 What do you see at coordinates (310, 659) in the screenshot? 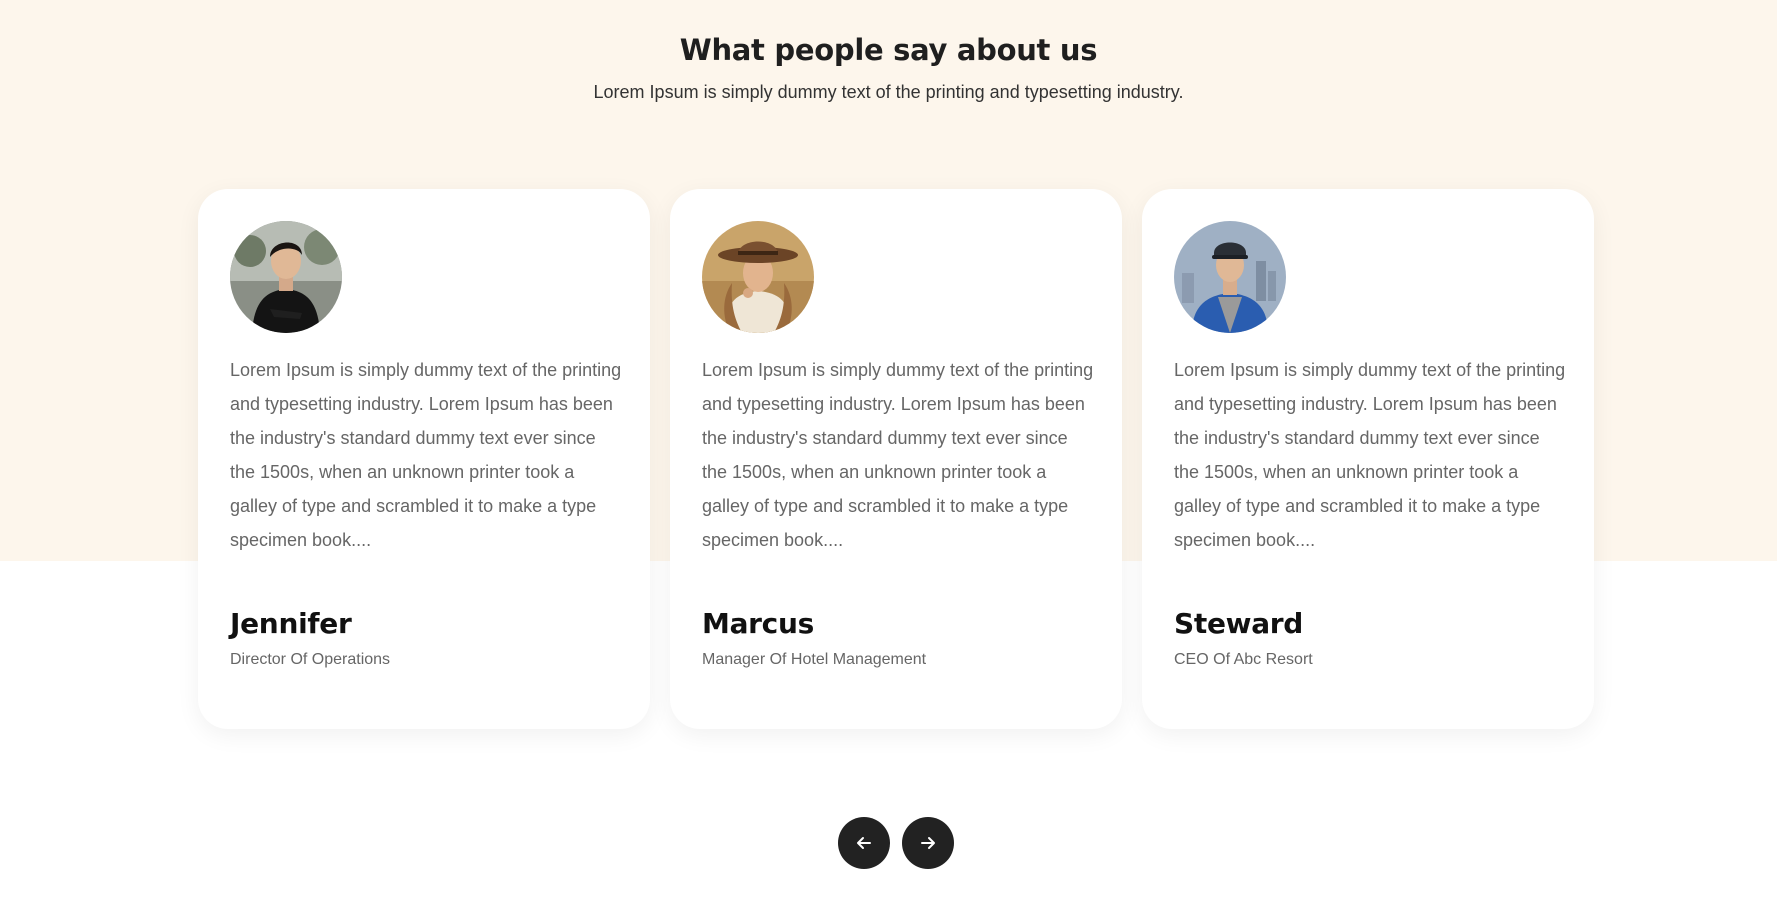
I see `testimonial-author-role: Director Of Operations` at bounding box center [310, 659].